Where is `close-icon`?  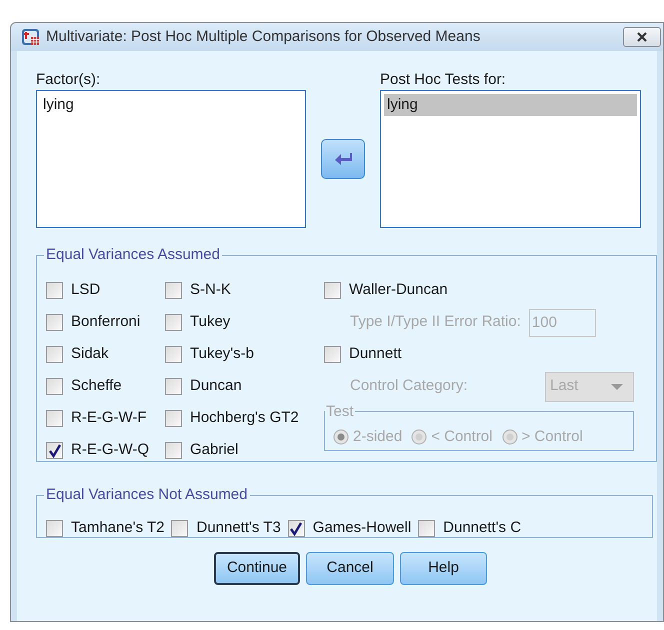 close-icon is located at coordinates (642, 37).